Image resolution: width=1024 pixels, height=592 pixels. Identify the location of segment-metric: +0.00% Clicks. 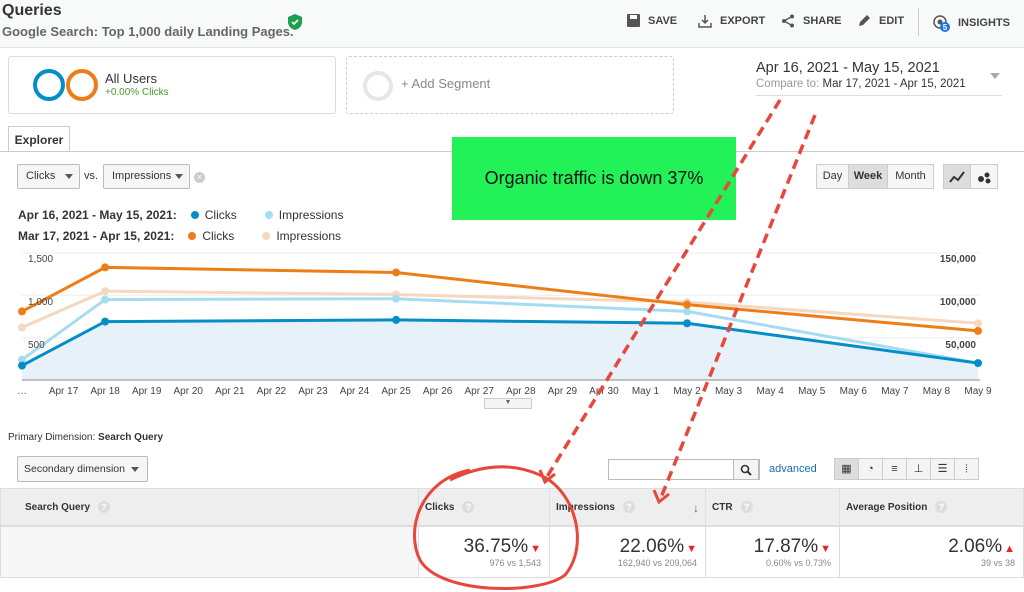
(137, 92).